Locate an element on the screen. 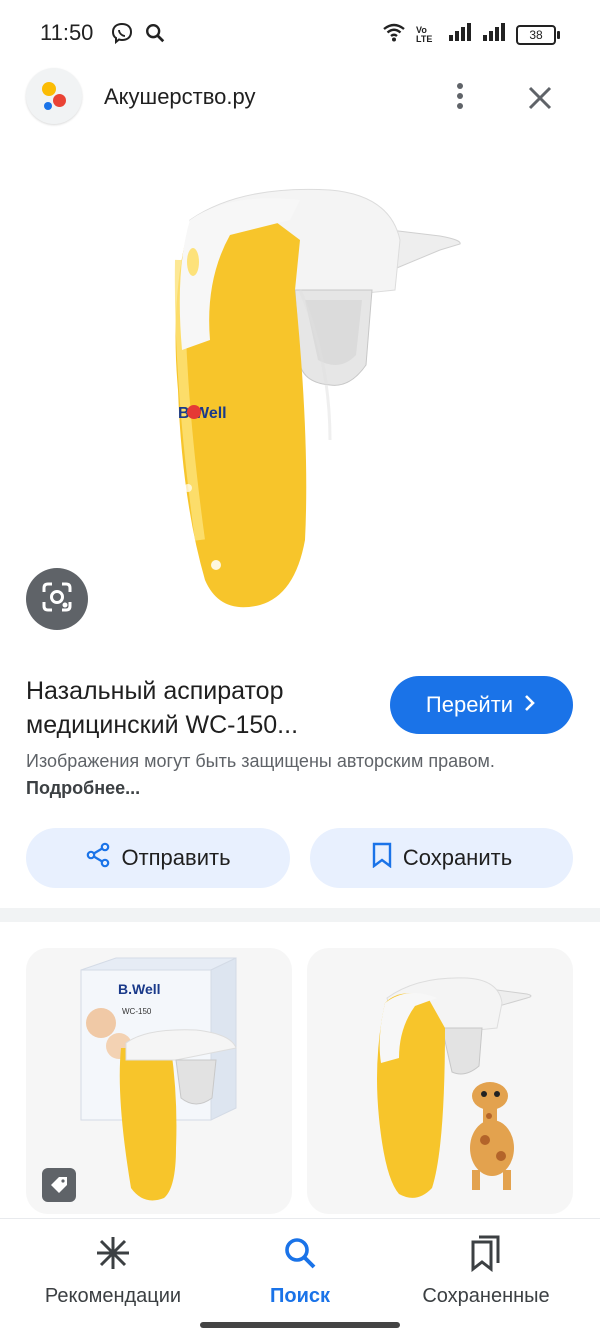 The height and width of the screenshot is (1340, 600). bookmark-icon is located at coordinates (382, 858).